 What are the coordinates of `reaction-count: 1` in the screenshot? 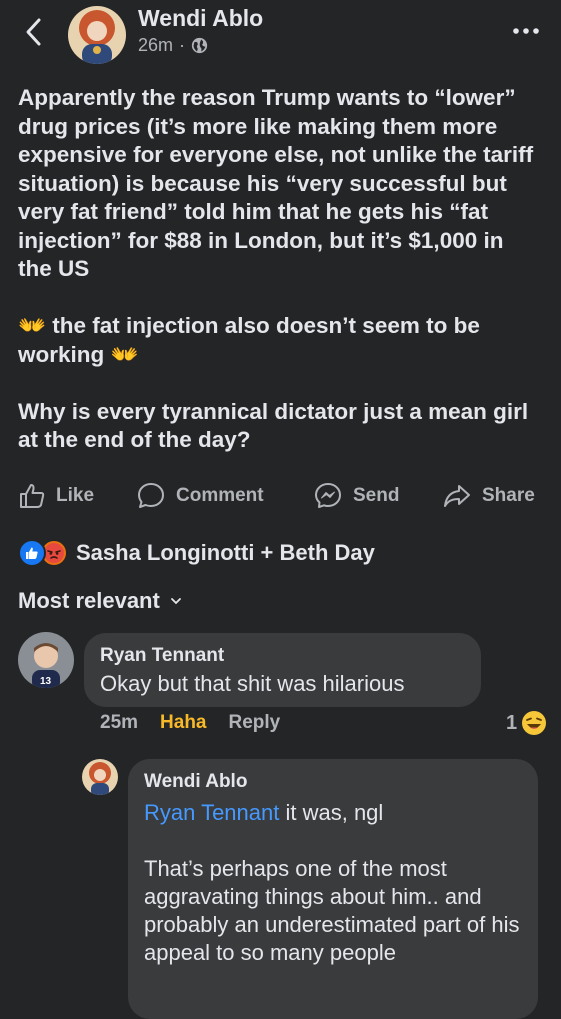 It's located at (512, 722).